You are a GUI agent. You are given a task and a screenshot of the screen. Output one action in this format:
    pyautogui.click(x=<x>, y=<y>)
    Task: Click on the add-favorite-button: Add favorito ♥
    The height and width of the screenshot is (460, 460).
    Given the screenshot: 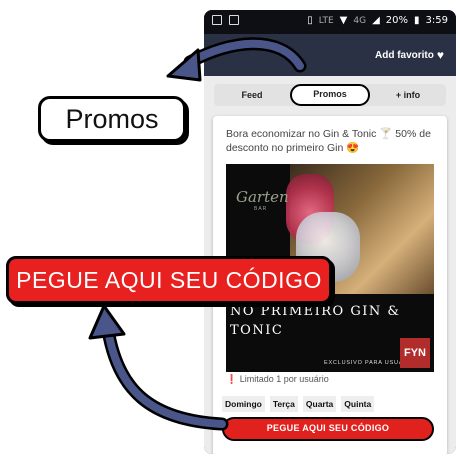 What is the action you would take?
    pyautogui.click(x=409, y=55)
    